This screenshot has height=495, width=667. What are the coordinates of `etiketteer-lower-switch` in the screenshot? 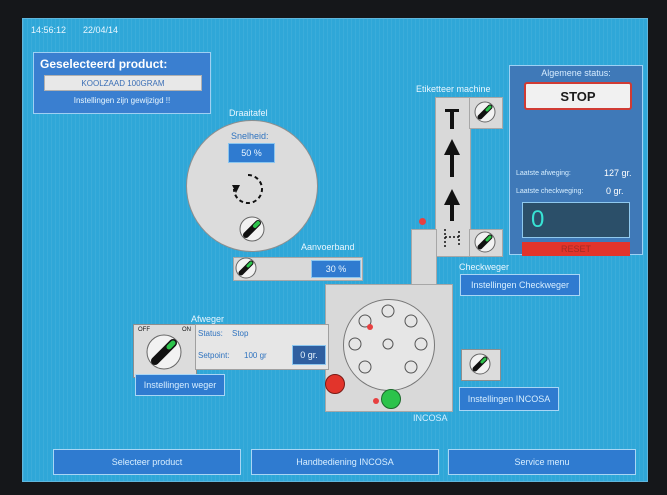 It's located at (486, 243).